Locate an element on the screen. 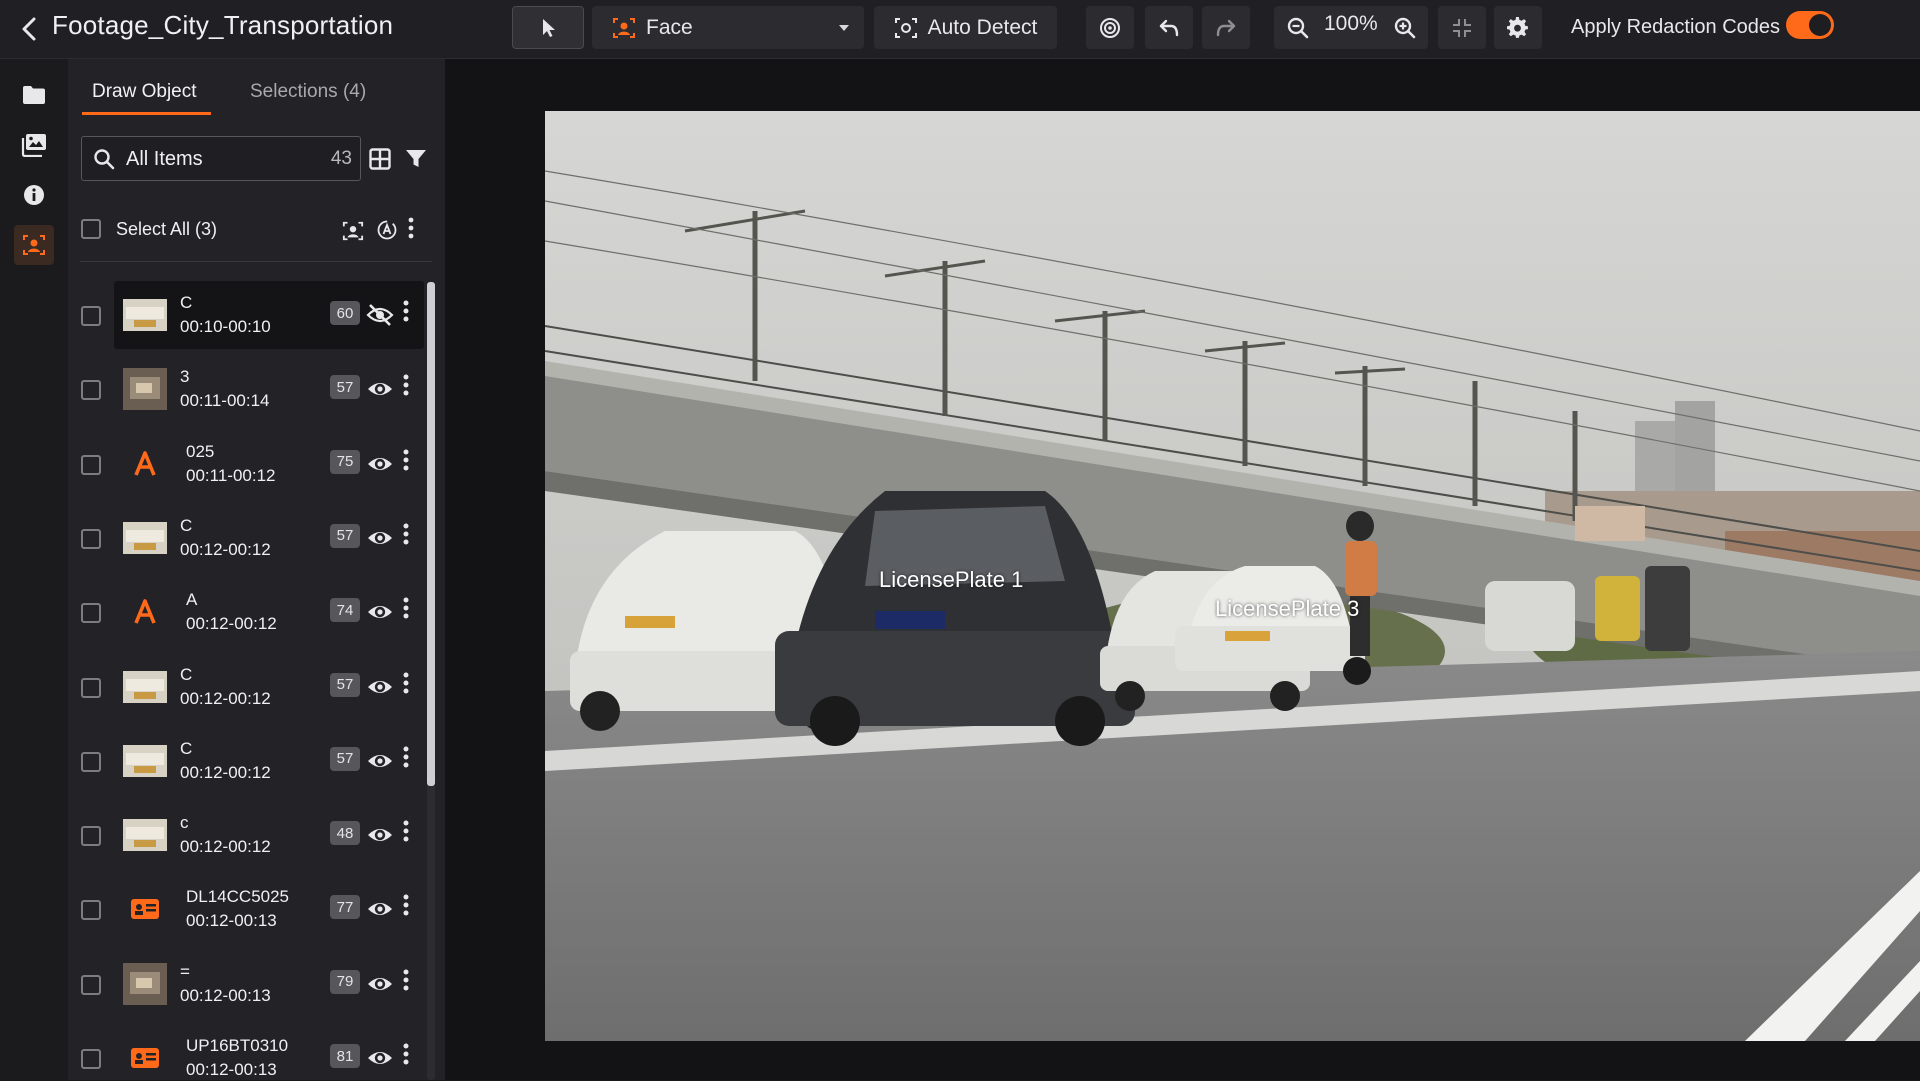  settings-button is located at coordinates (1518, 27).